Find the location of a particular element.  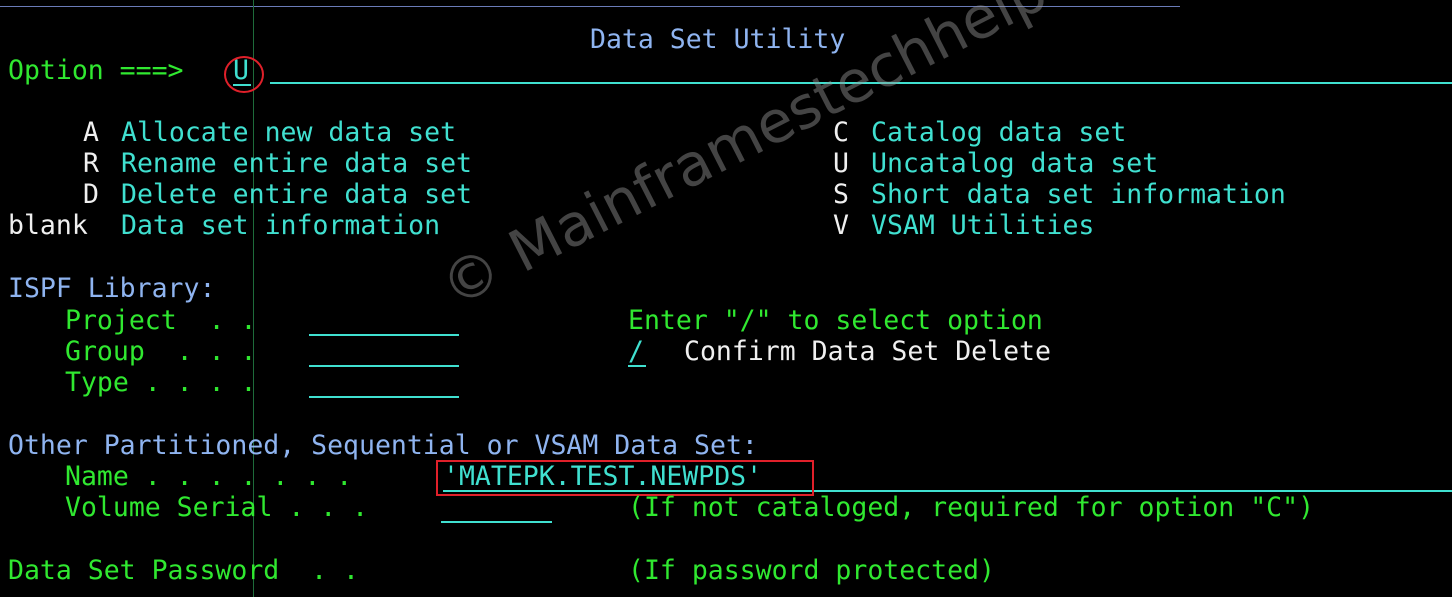

type-input-underline is located at coordinates (384, 397).